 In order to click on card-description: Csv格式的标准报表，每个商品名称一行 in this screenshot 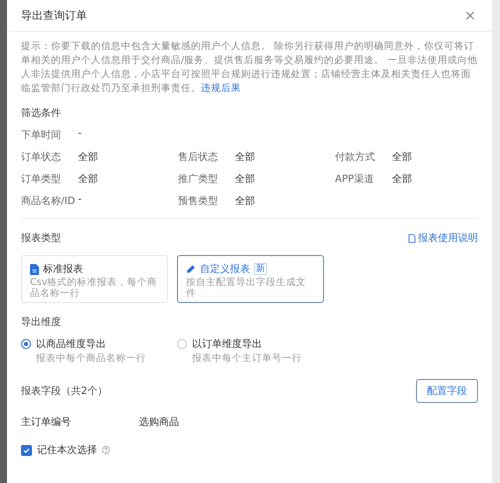, I will do `click(94, 288)`.